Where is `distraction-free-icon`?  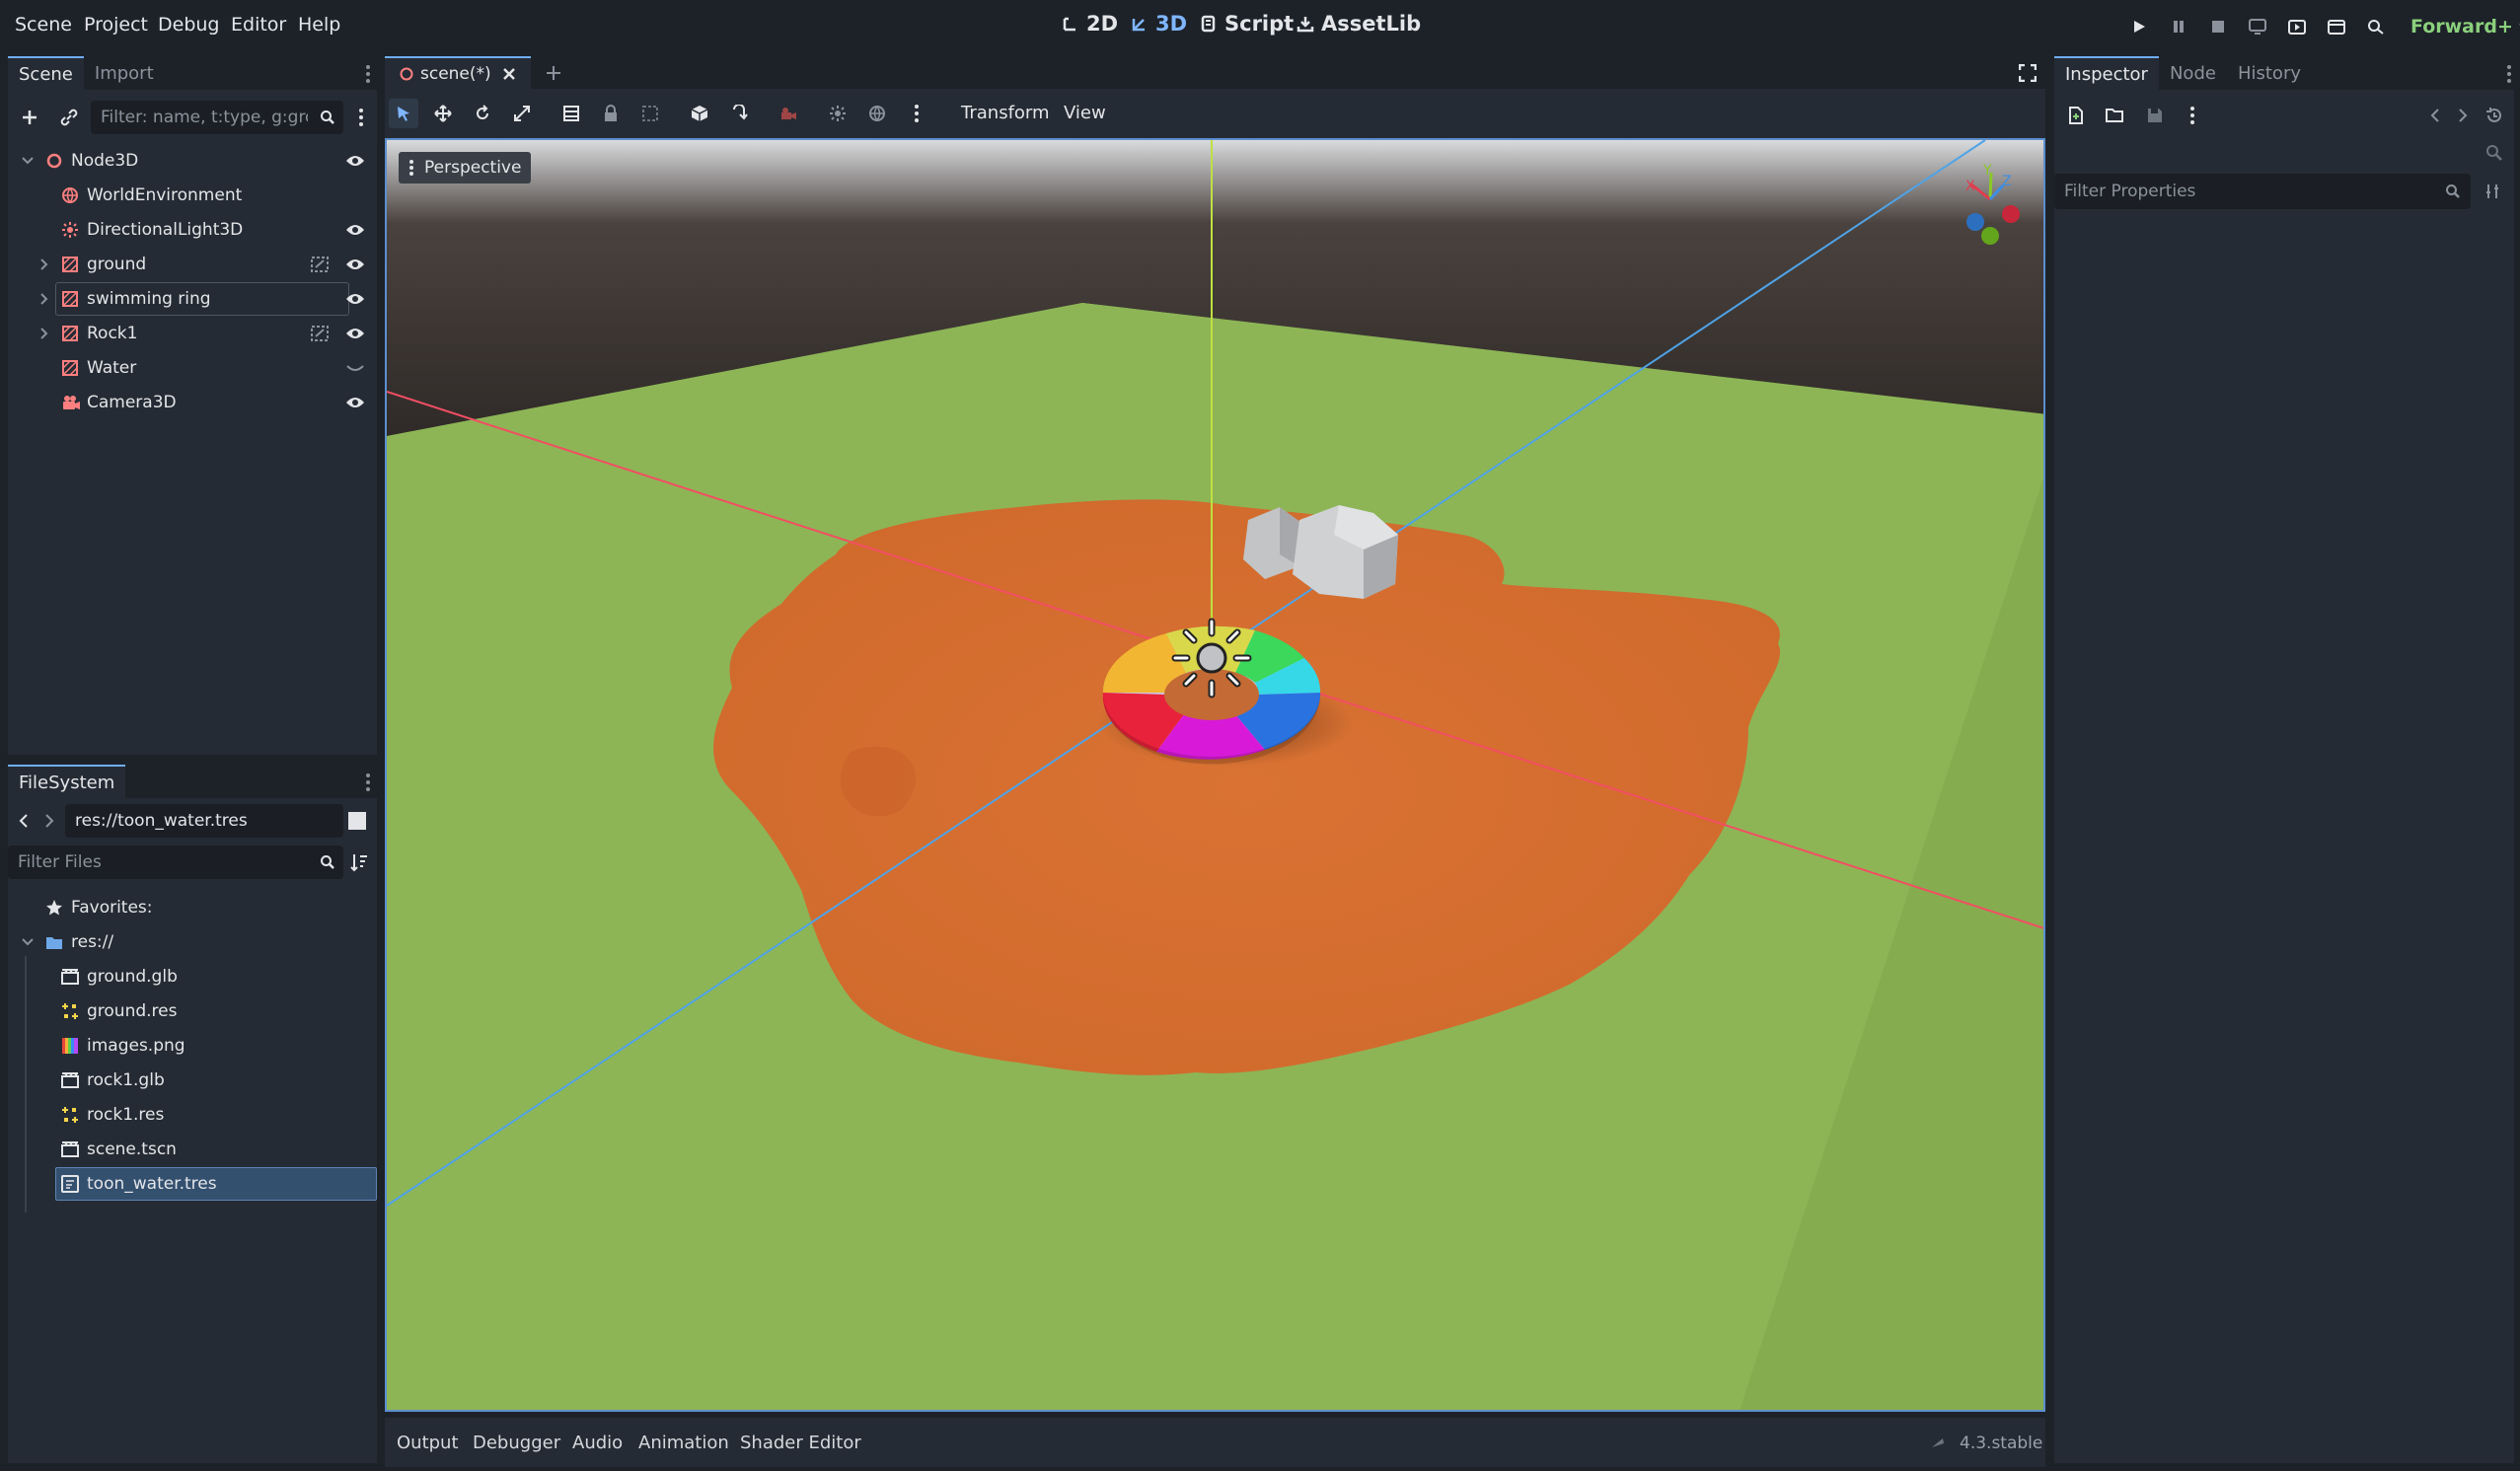
distraction-free-icon is located at coordinates (2028, 73).